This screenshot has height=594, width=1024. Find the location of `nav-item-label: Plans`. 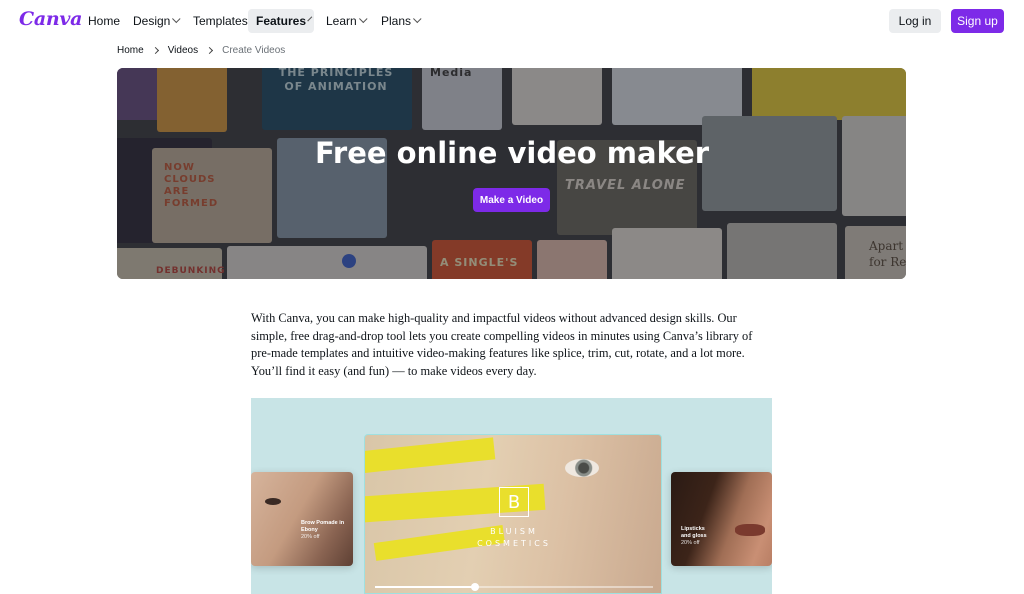

nav-item-label: Plans is located at coordinates (396, 21).